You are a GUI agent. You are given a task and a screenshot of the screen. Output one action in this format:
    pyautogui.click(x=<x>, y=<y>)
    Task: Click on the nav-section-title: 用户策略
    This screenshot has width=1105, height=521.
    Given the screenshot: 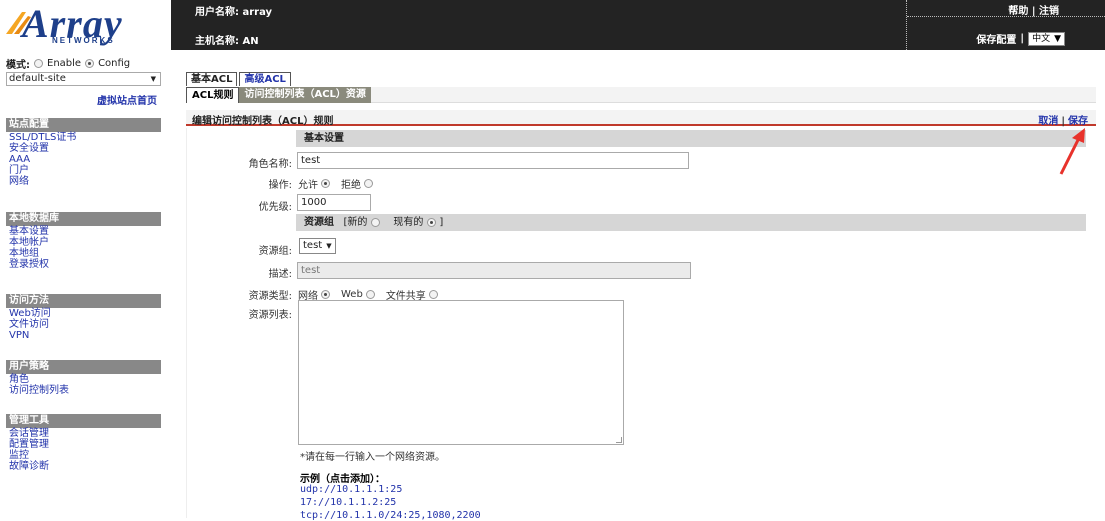 What is the action you would take?
    pyautogui.click(x=83, y=367)
    